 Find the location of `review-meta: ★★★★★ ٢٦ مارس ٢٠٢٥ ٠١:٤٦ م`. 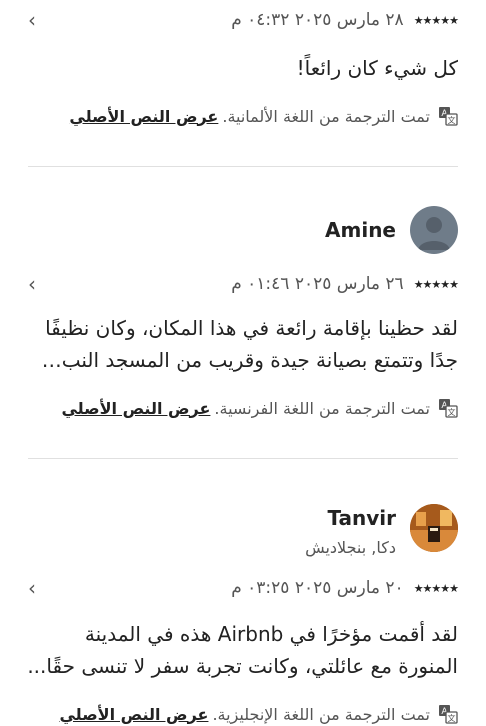

review-meta: ★★★★★ ٢٦ مارس ٢٠٢٥ ٠١:٤٦ م is located at coordinates (345, 284).